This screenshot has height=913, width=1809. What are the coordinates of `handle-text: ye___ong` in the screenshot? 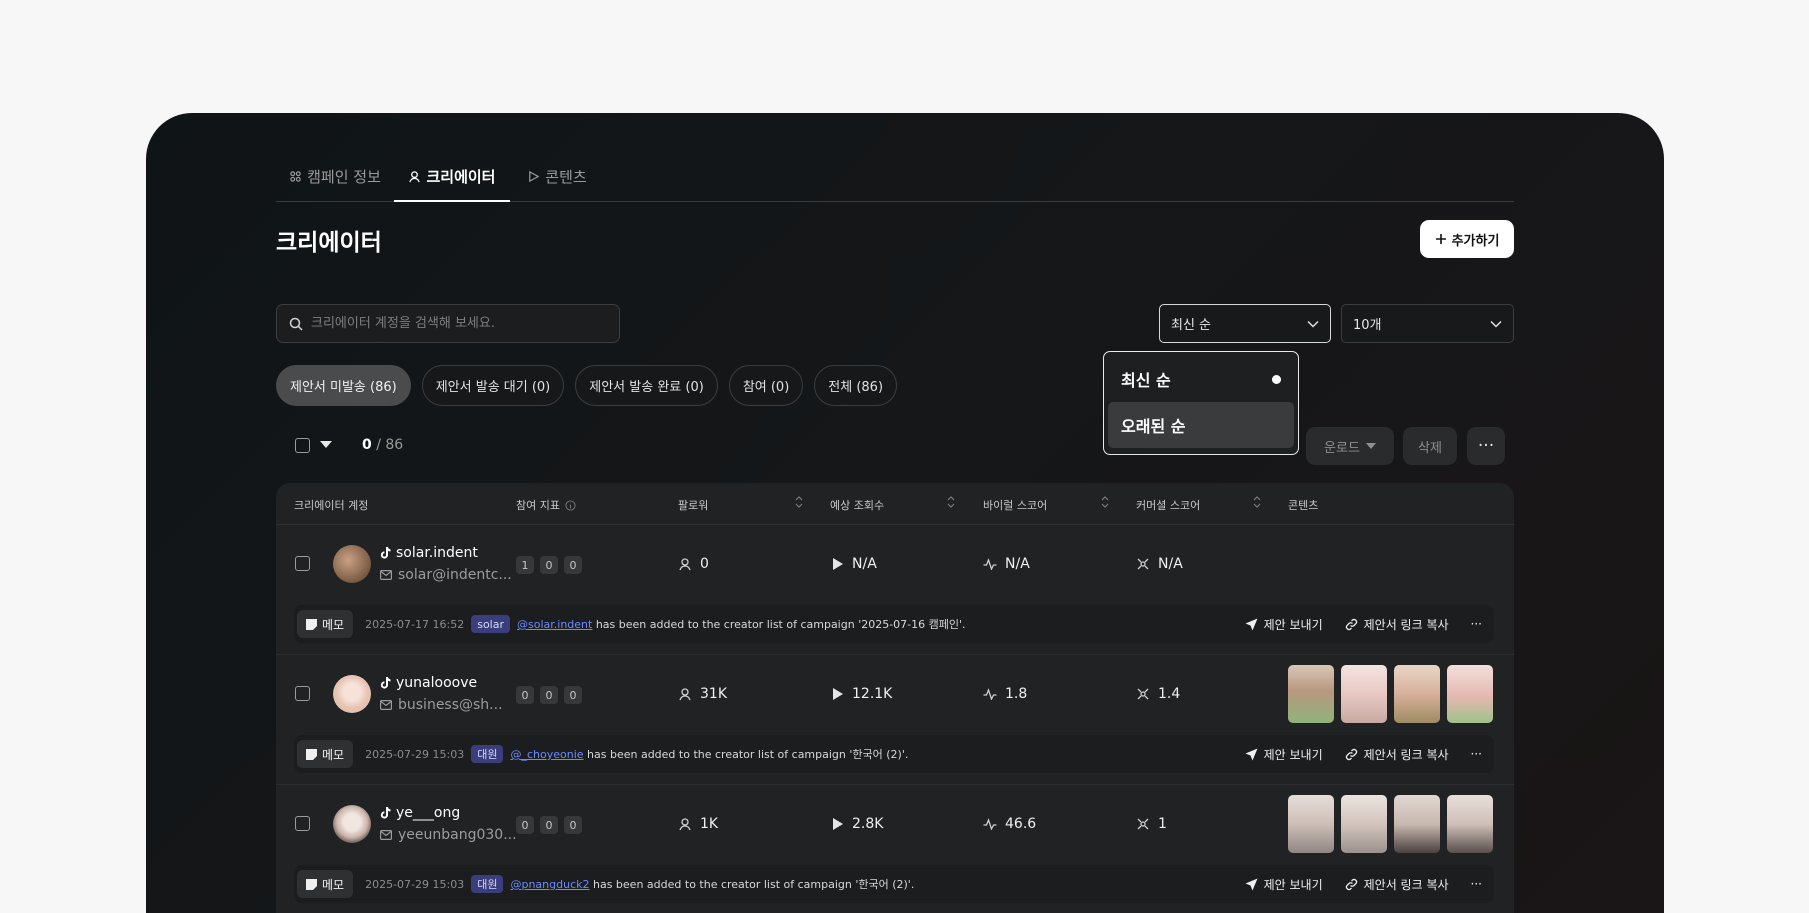 It's located at (428, 813).